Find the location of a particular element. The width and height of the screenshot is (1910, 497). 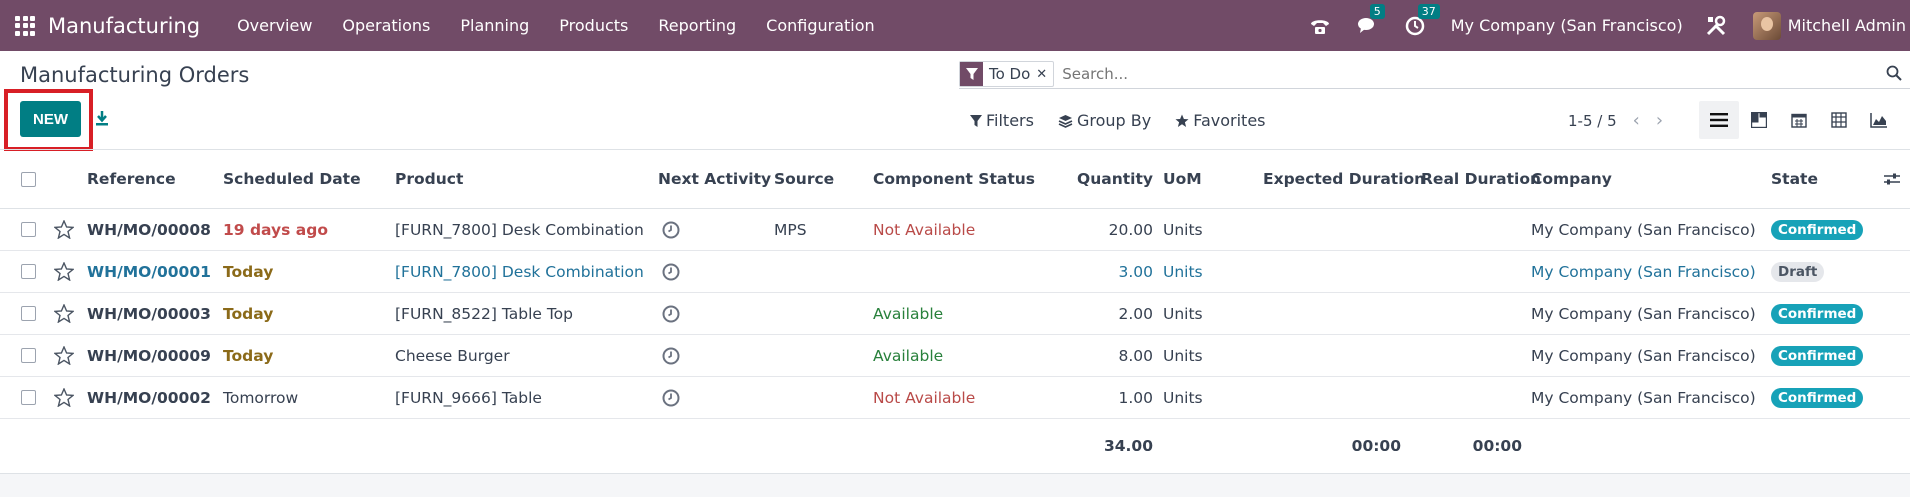

select-all-checkbox is located at coordinates (28, 179).